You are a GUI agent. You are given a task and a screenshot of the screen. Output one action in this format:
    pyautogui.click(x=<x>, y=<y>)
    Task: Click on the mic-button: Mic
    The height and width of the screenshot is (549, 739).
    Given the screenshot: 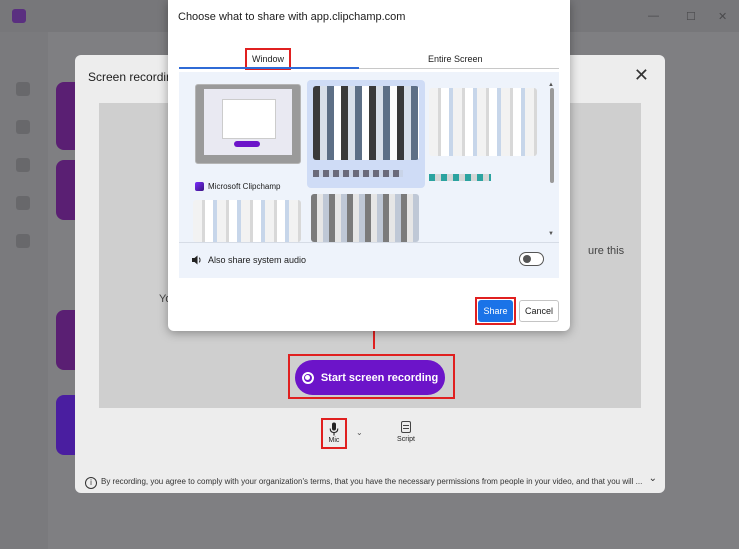 What is the action you would take?
    pyautogui.click(x=334, y=433)
    